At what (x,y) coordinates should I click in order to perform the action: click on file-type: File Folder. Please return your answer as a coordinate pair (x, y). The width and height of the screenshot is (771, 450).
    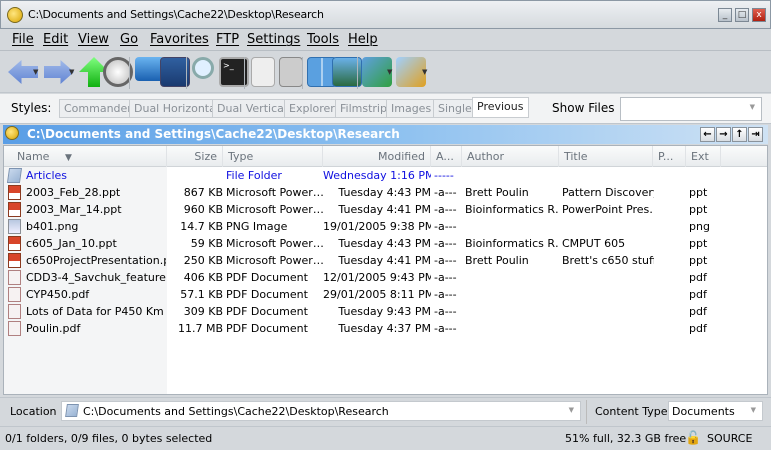
    Looking at the image, I should click on (254, 175).